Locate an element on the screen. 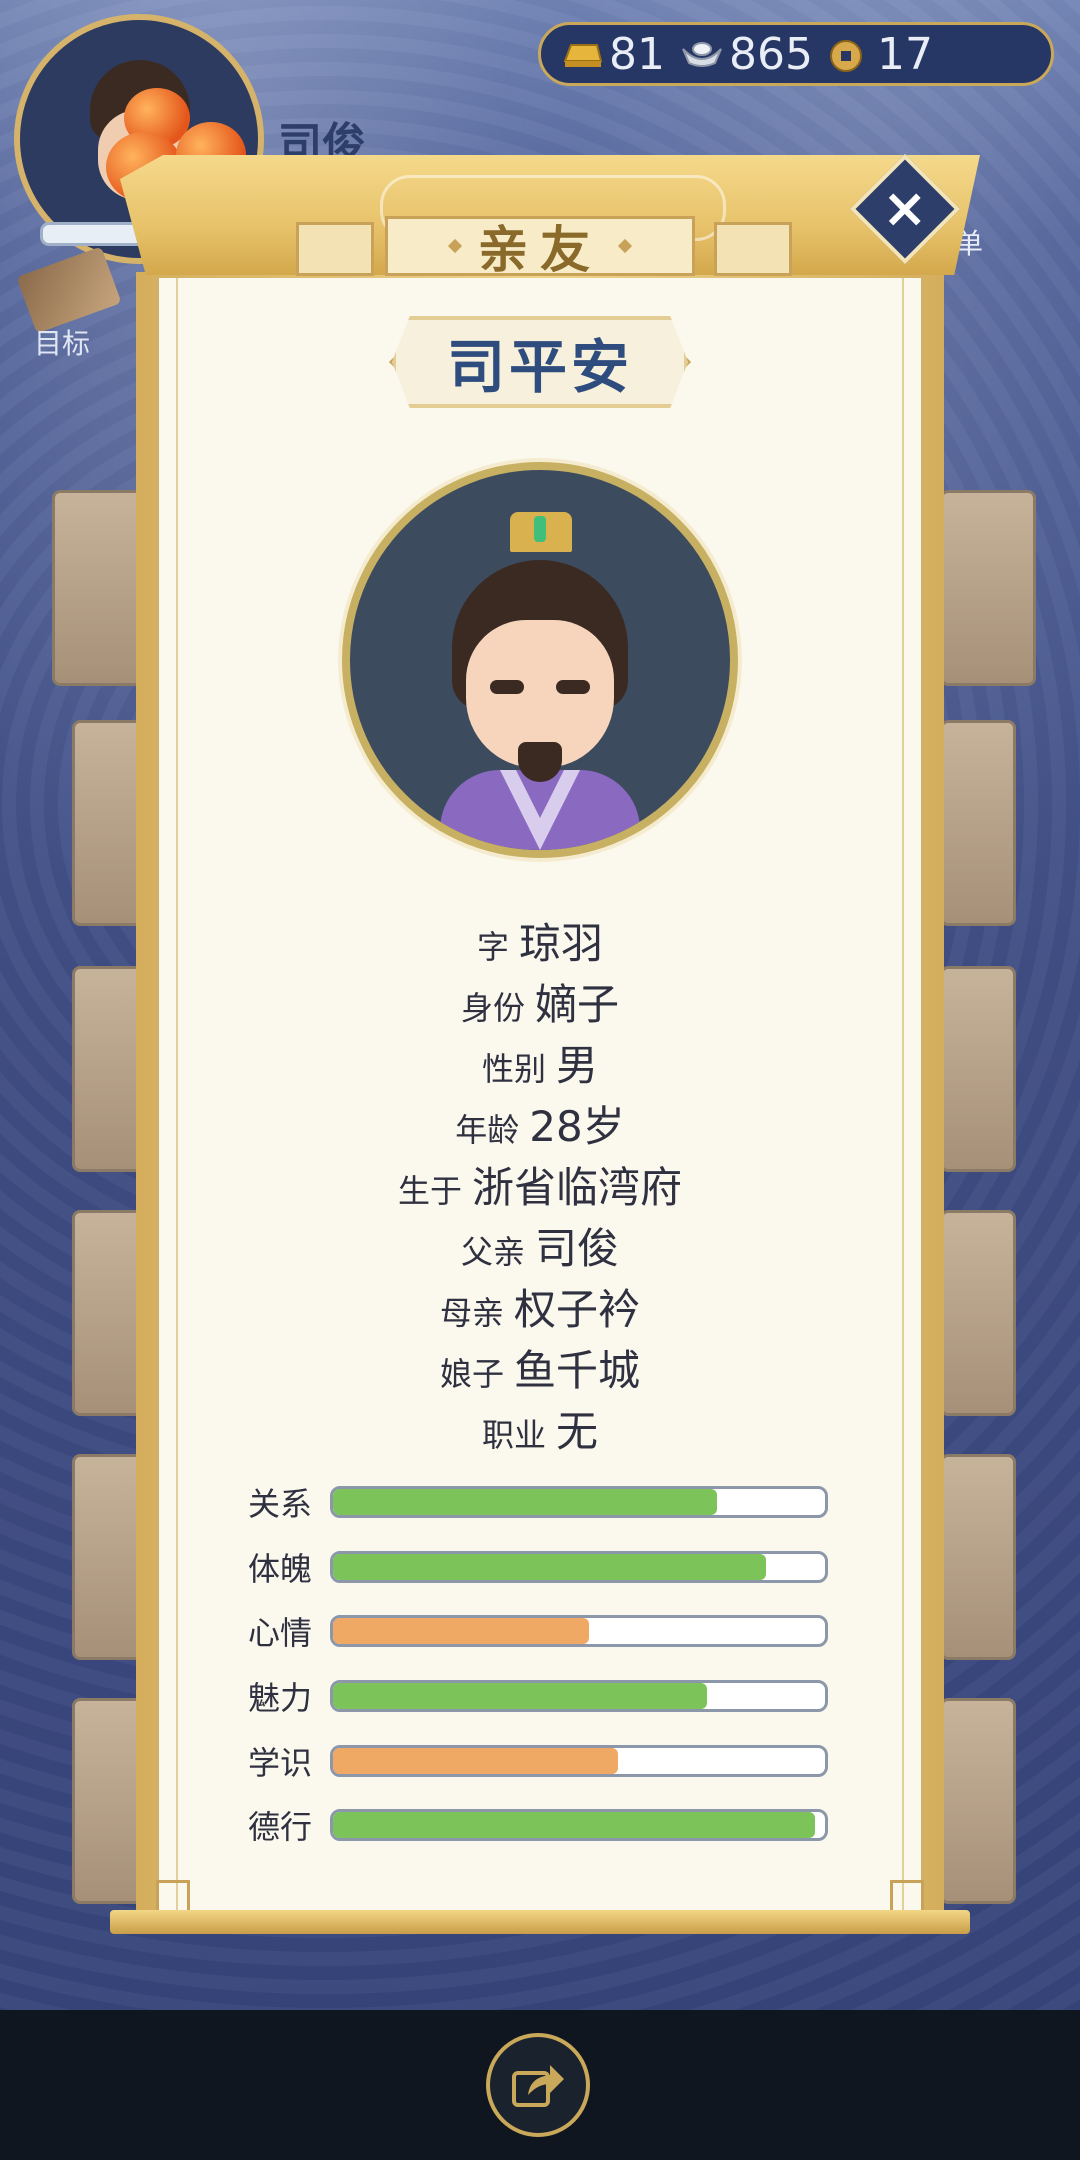 The image size is (1080, 2160). stat-label: 体魄 is located at coordinates (280, 1568).